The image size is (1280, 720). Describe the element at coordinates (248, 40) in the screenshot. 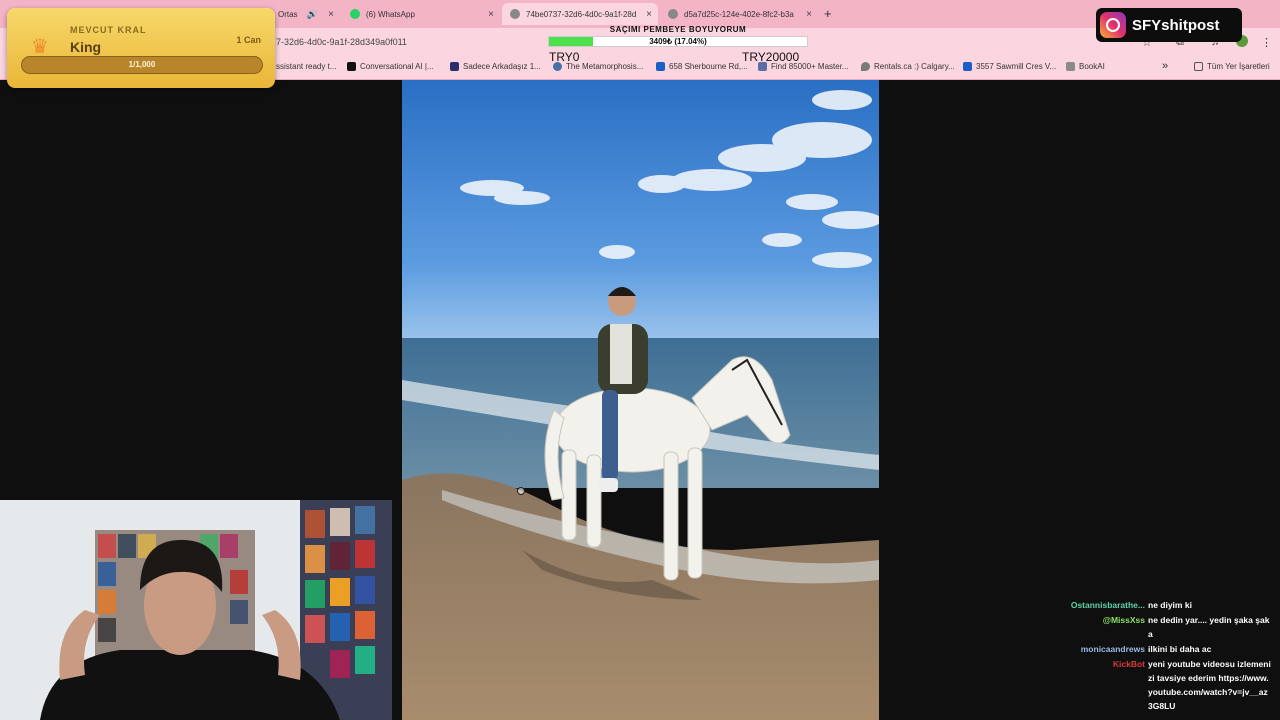

I see `king-count: 1 Can` at that location.